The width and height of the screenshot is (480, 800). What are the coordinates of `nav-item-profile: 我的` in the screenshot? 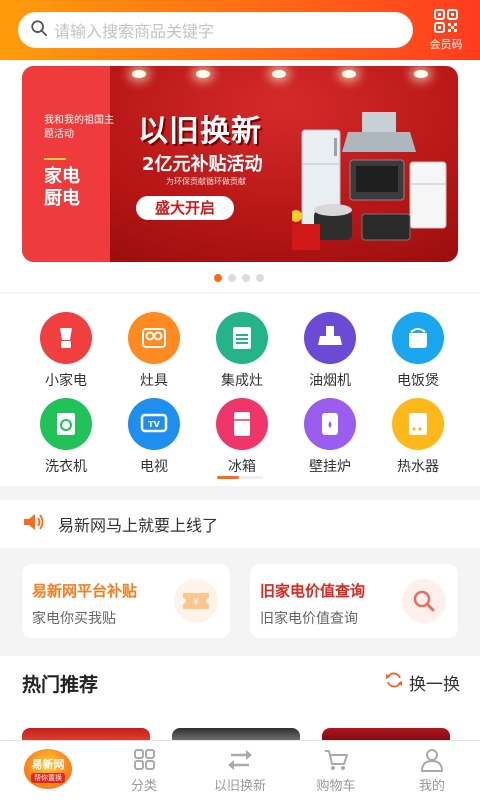 It's located at (432, 770).